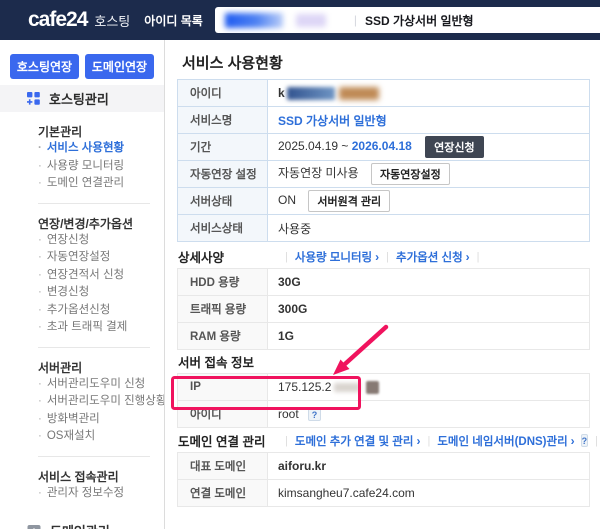 The width and height of the screenshot is (600, 529). What do you see at coordinates (428, 228) in the screenshot?
I see `service-state-cell: 사용중` at bounding box center [428, 228].